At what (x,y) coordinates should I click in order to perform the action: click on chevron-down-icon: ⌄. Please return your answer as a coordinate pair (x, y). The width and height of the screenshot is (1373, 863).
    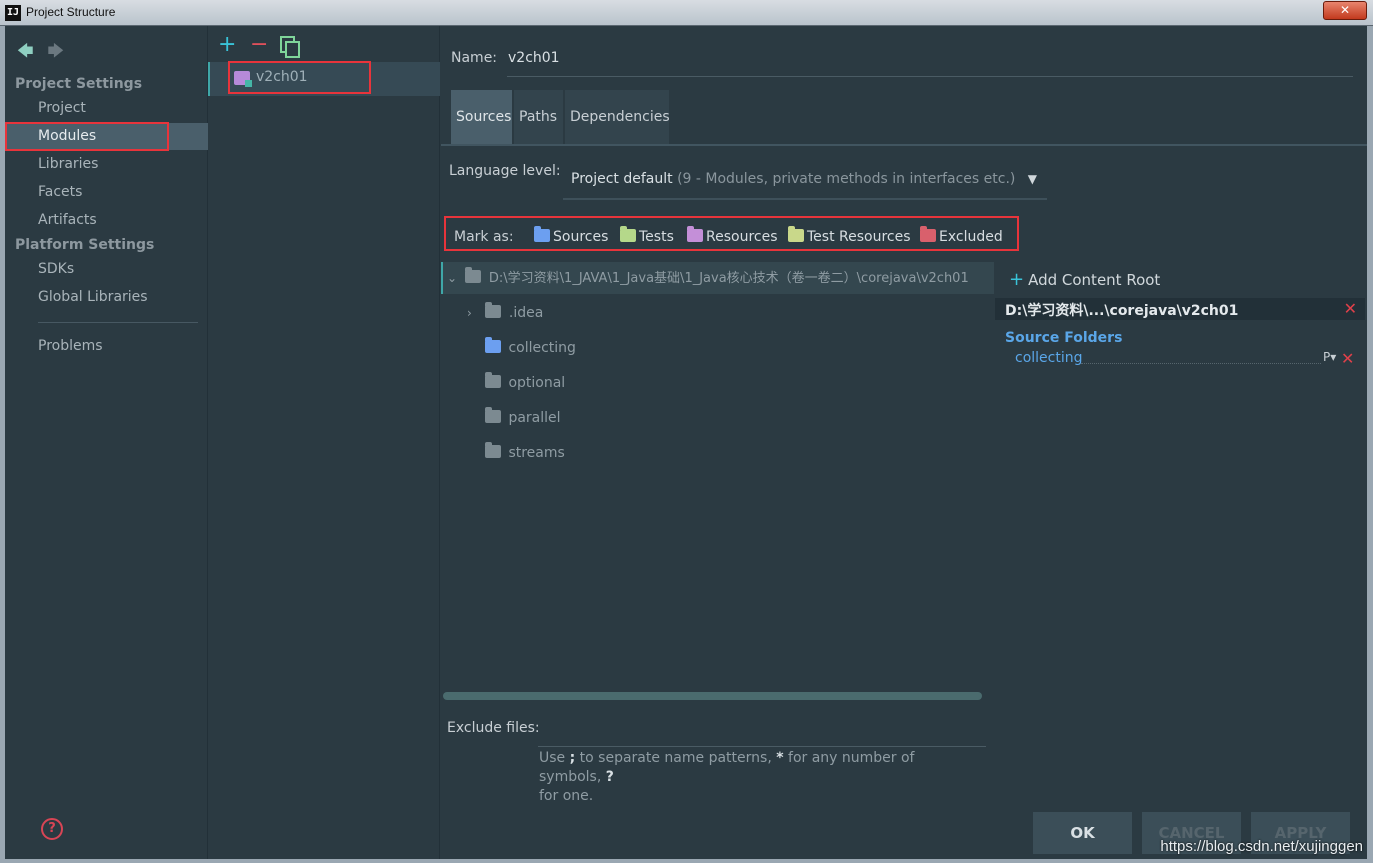
    Looking at the image, I should click on (454, 278).